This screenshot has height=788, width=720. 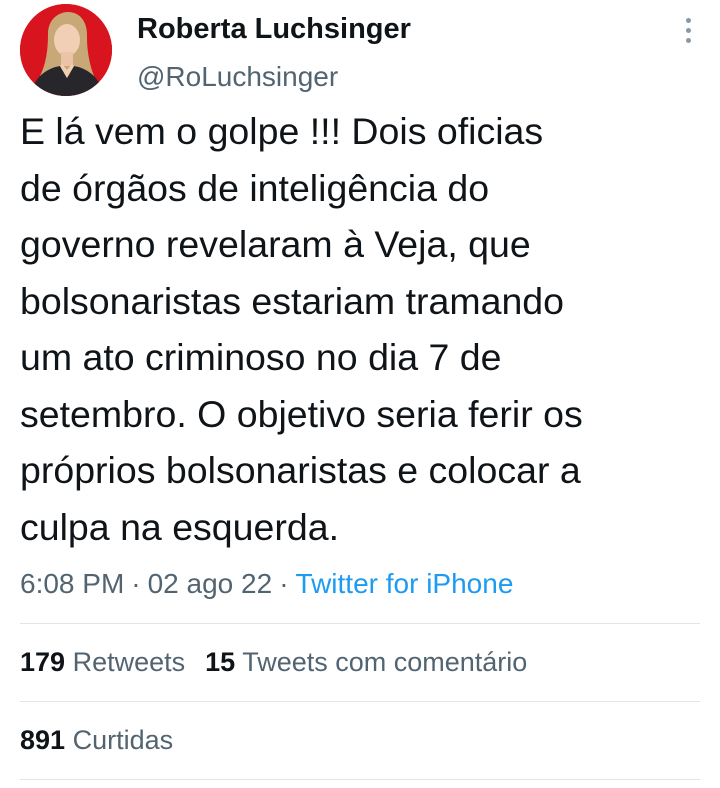 What do you see at coordinates (123, 740) in the screenshot?
I see `likes-label: Curtidas` at bounding box center [123, 740].